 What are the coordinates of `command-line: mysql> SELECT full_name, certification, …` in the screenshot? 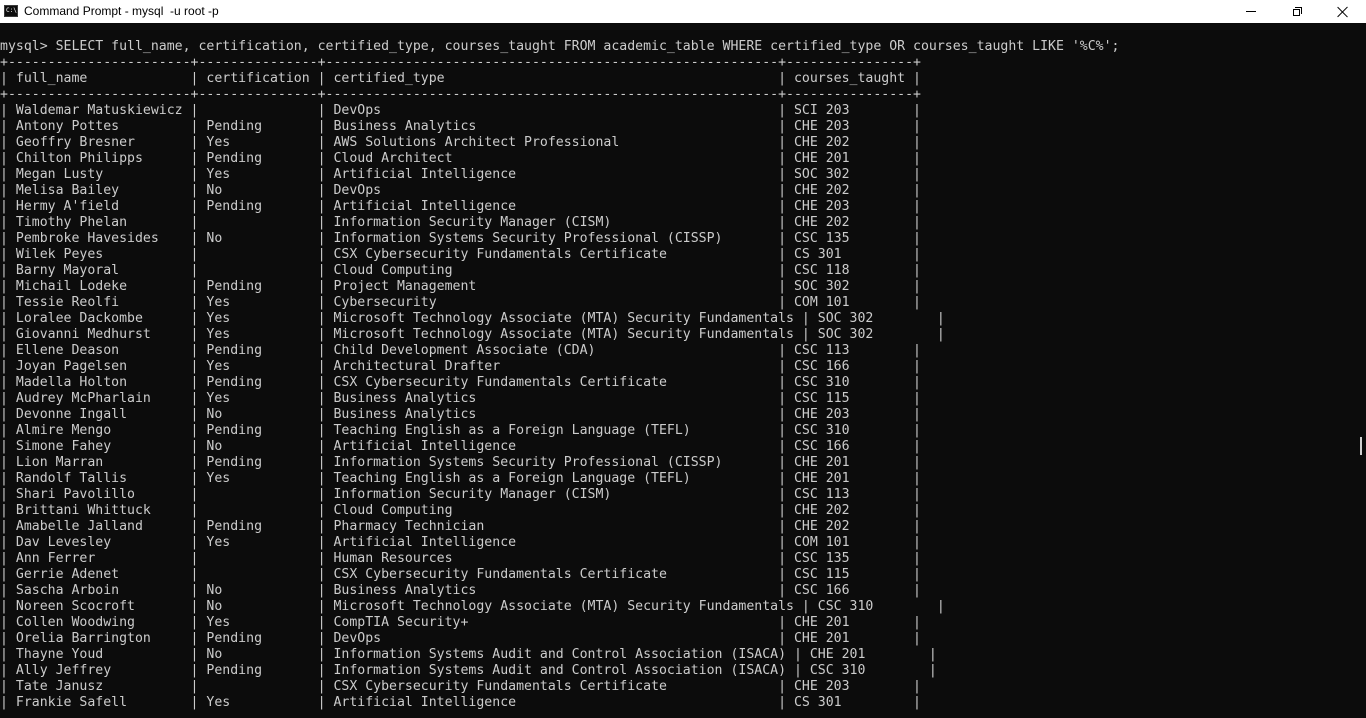 It's located at (560, 46).